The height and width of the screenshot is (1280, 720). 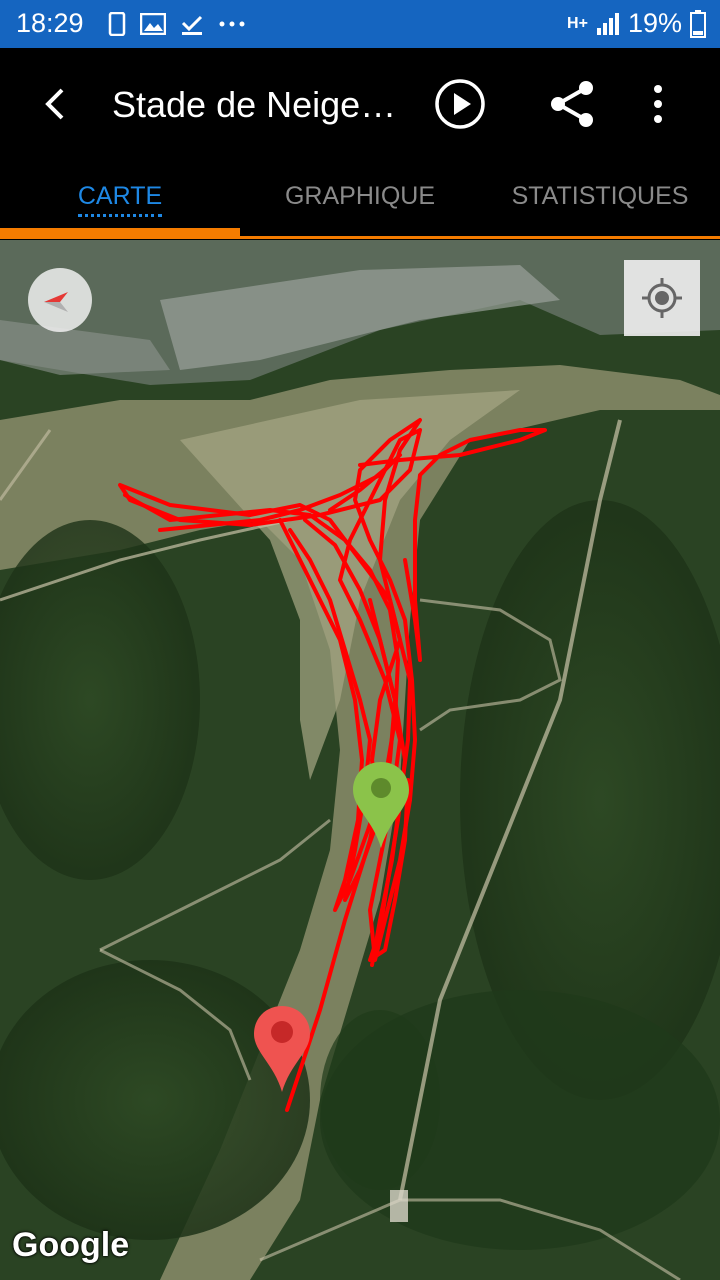 I want to click on tab-graphique: GRAPHIQUE, so click(x=360, y=196).